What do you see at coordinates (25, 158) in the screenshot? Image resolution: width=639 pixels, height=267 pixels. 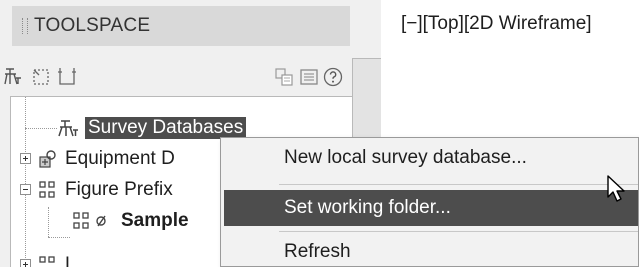 I see `expand-equipment-icon` at bounding box center [25, 158].